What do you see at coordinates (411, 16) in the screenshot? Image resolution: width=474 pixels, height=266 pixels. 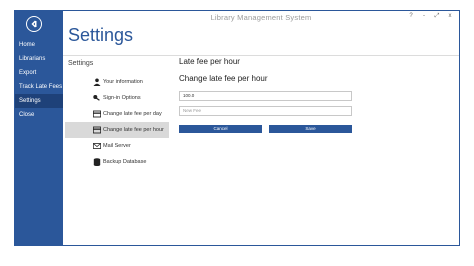 I see `help-icon: ?` at bounding box center [411, 16].